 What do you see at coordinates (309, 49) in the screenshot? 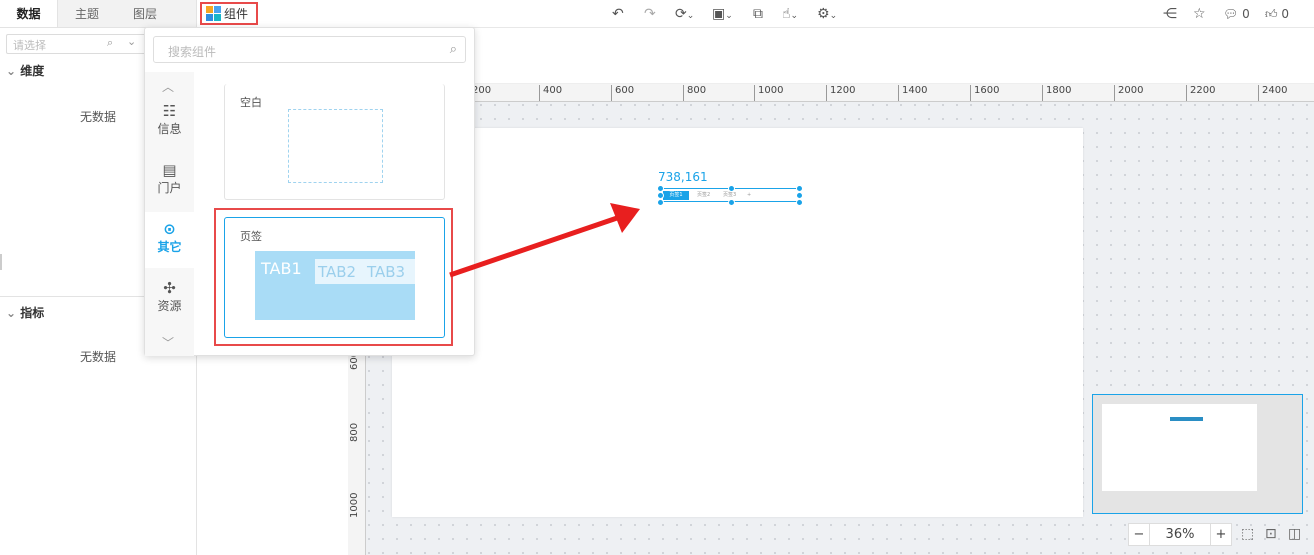
I see `component-search-input: 搜索组件 ⌕` at bounding box center [309, 49].